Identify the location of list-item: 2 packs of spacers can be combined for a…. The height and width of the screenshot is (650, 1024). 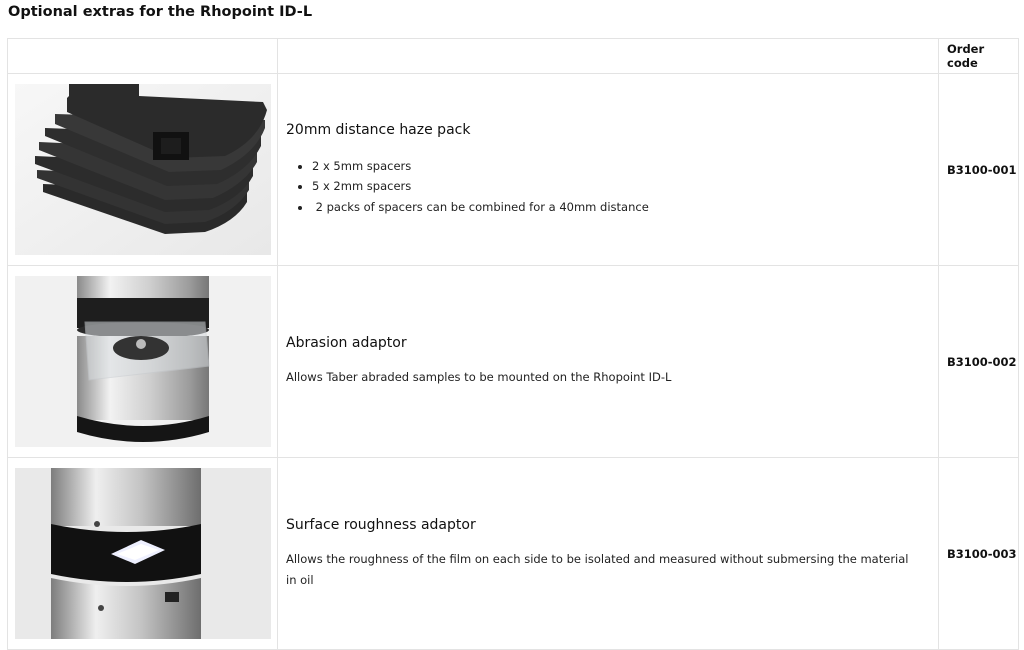
(616, 207).